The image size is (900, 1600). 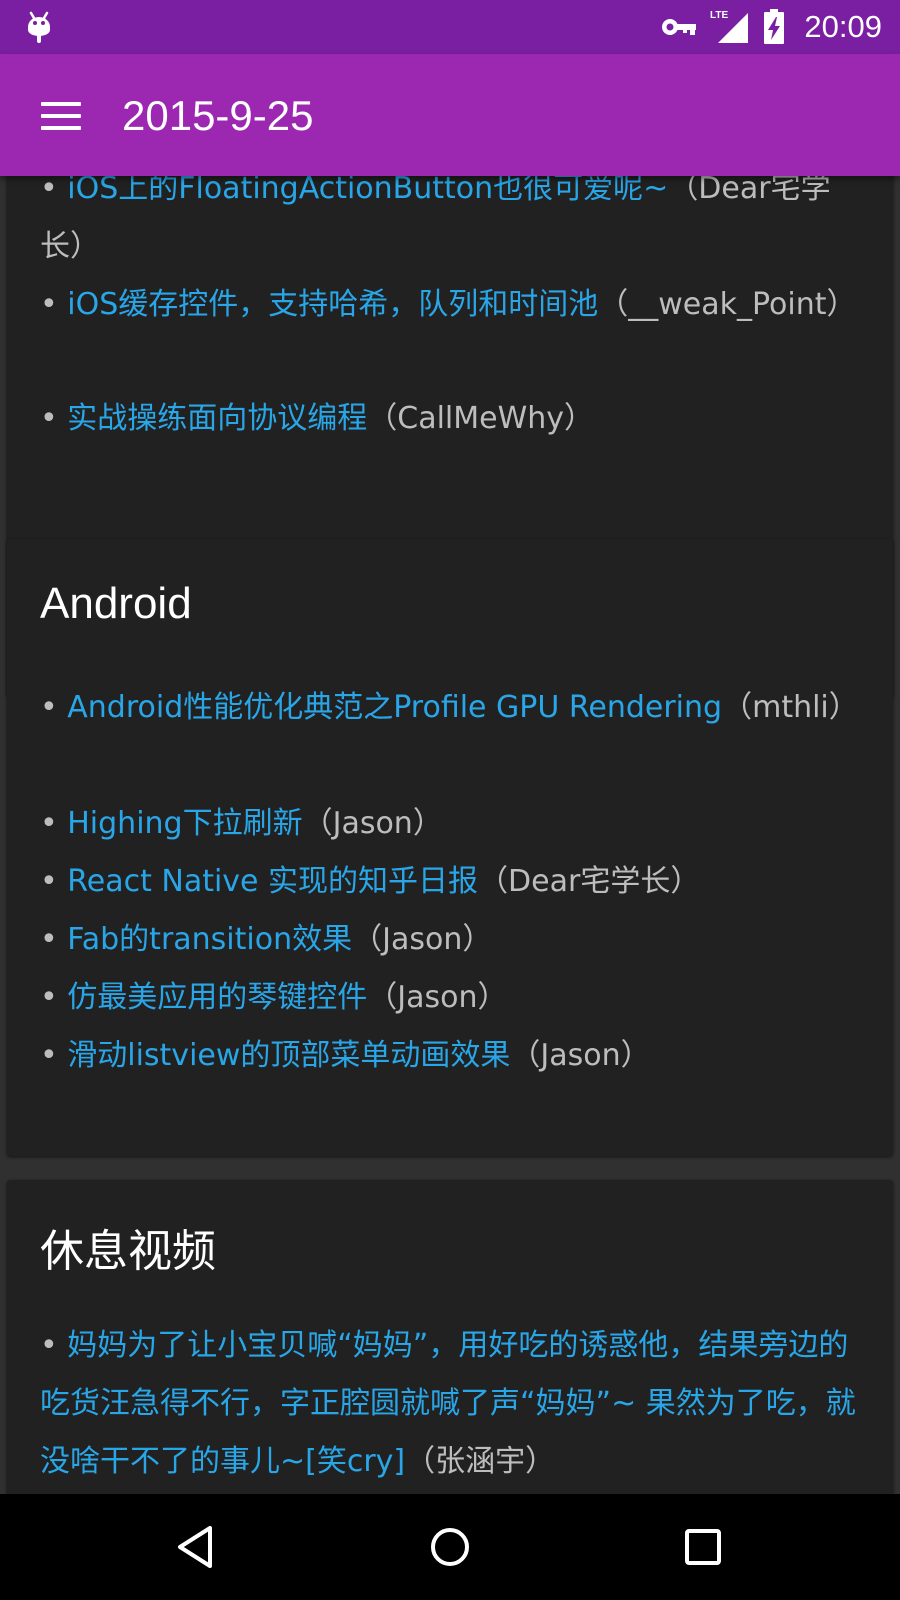 I want to click on article-author: （__weak_Point）, so click(x=727, y=304).